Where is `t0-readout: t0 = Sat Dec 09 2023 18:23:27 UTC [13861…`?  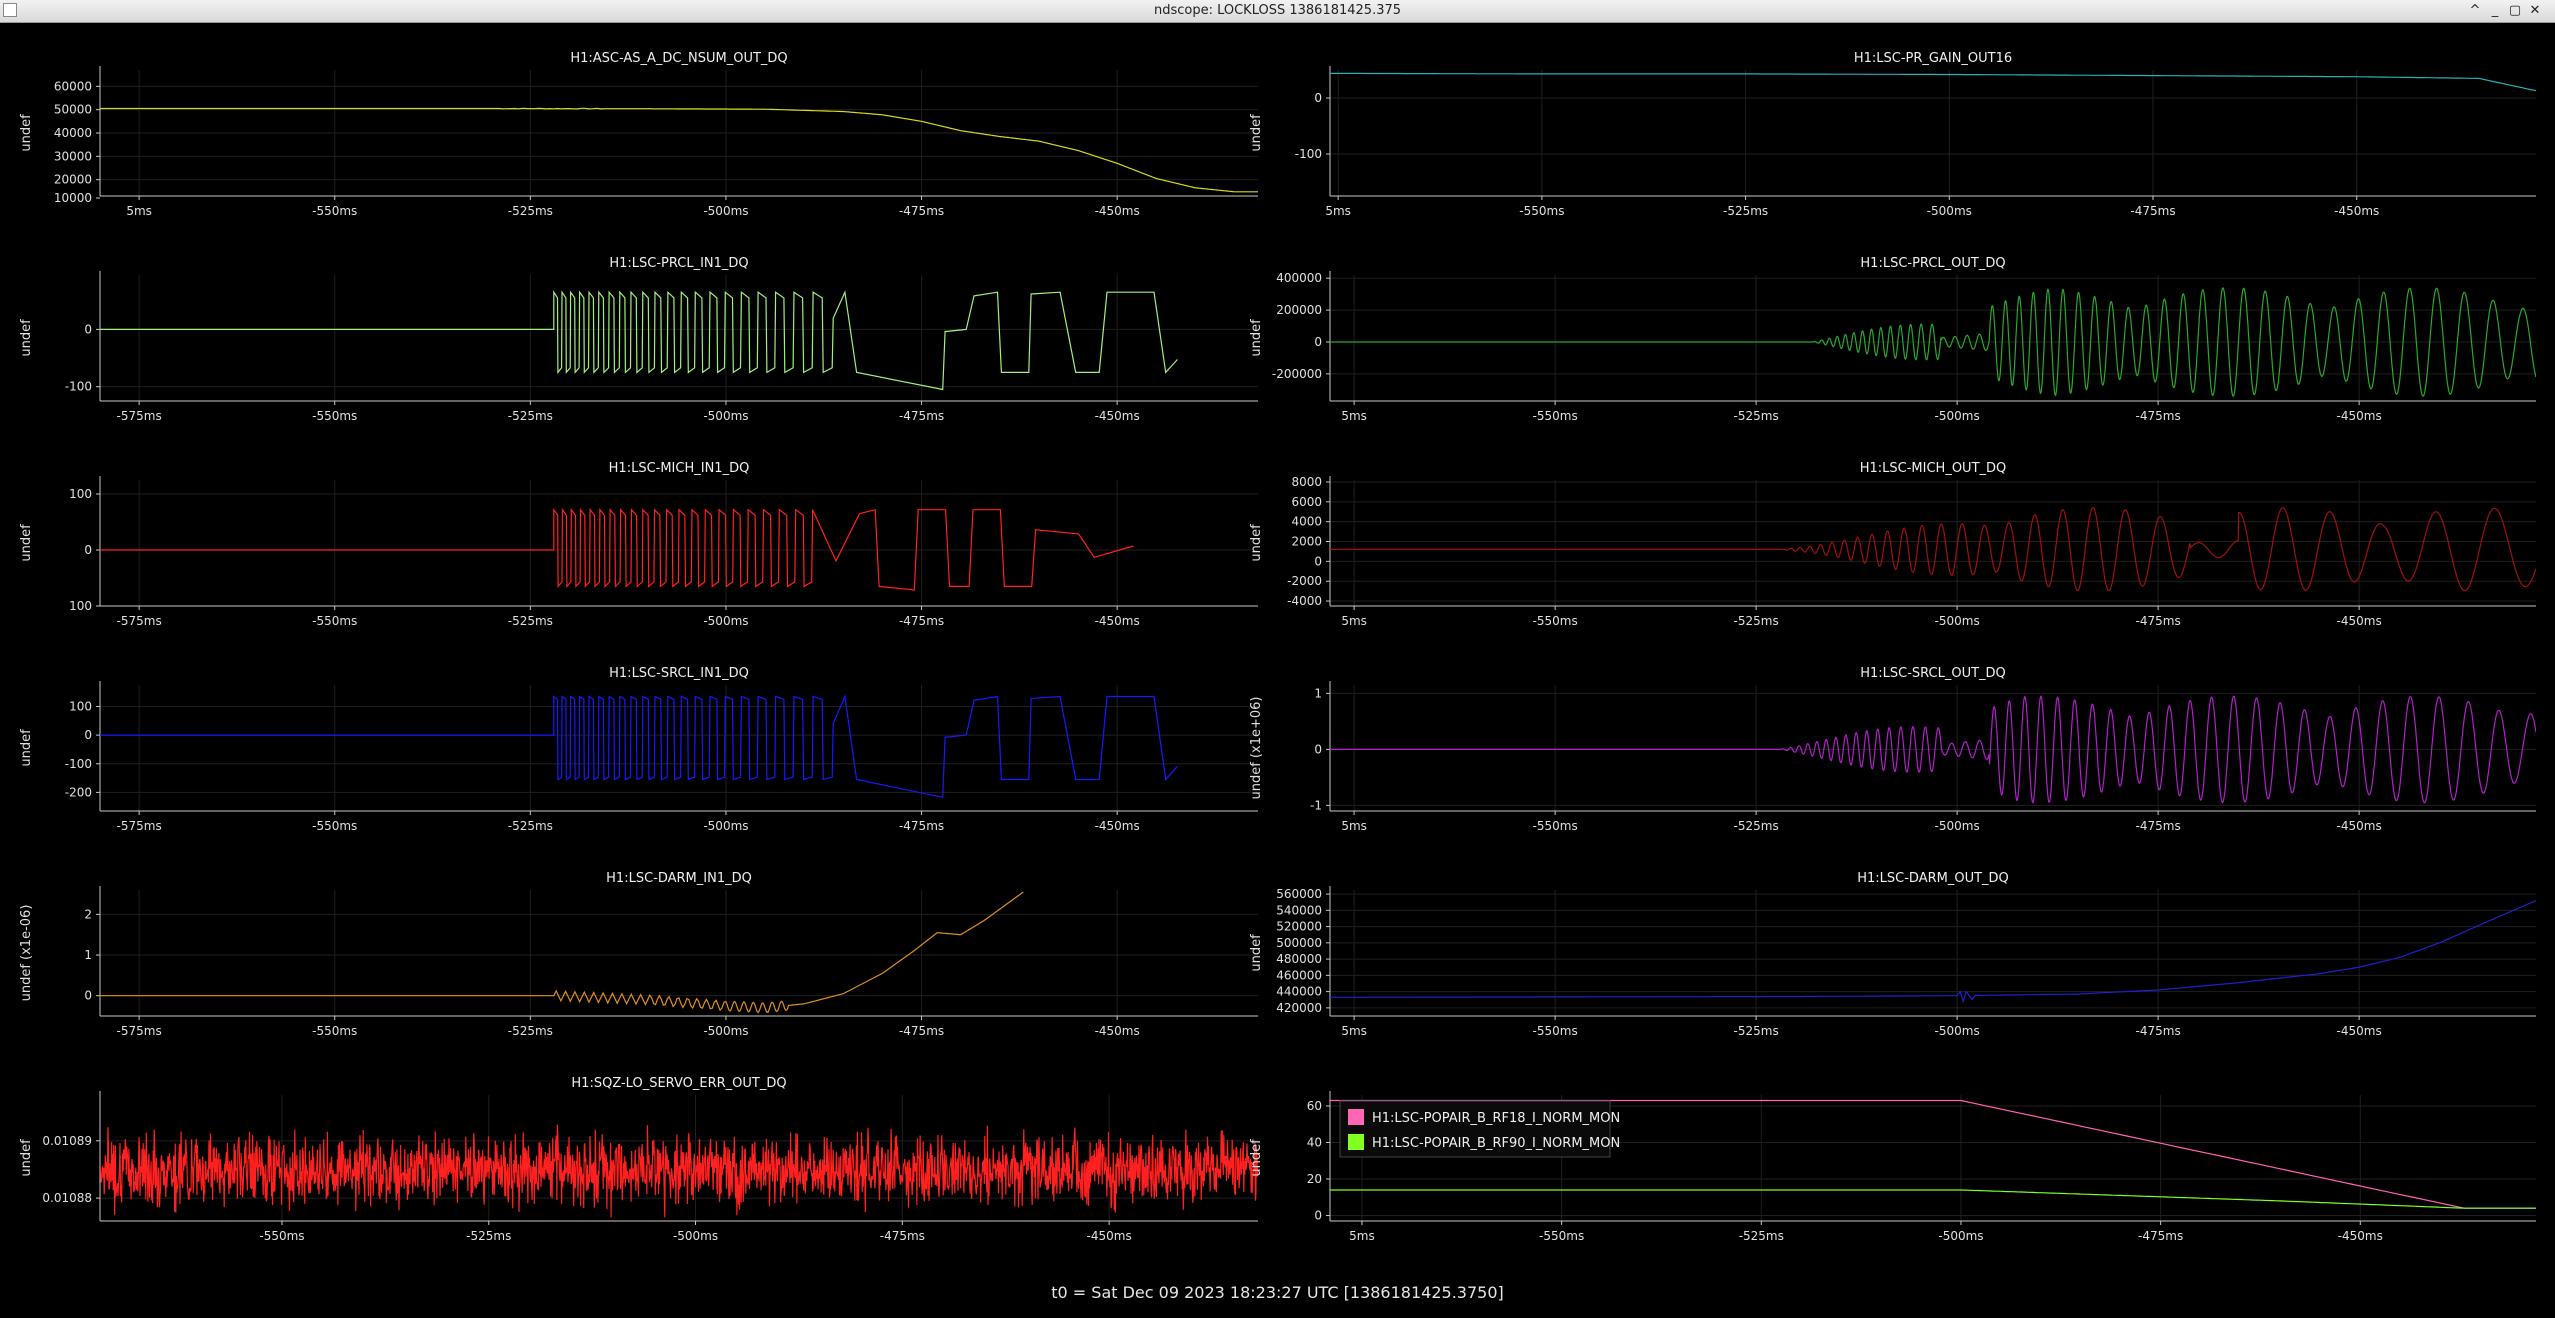
t0-readout: t0 = Sat Dec 09 2023 18:23:27 UTC [13861… is located at coordinates (1277, 1292).